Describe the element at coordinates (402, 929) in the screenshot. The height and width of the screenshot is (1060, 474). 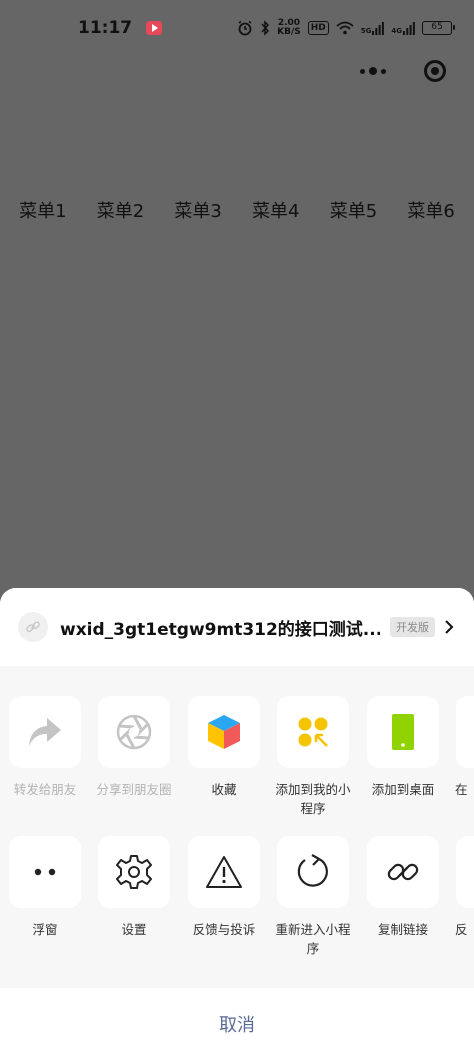
I see `action-label: 复制链接` at that location.